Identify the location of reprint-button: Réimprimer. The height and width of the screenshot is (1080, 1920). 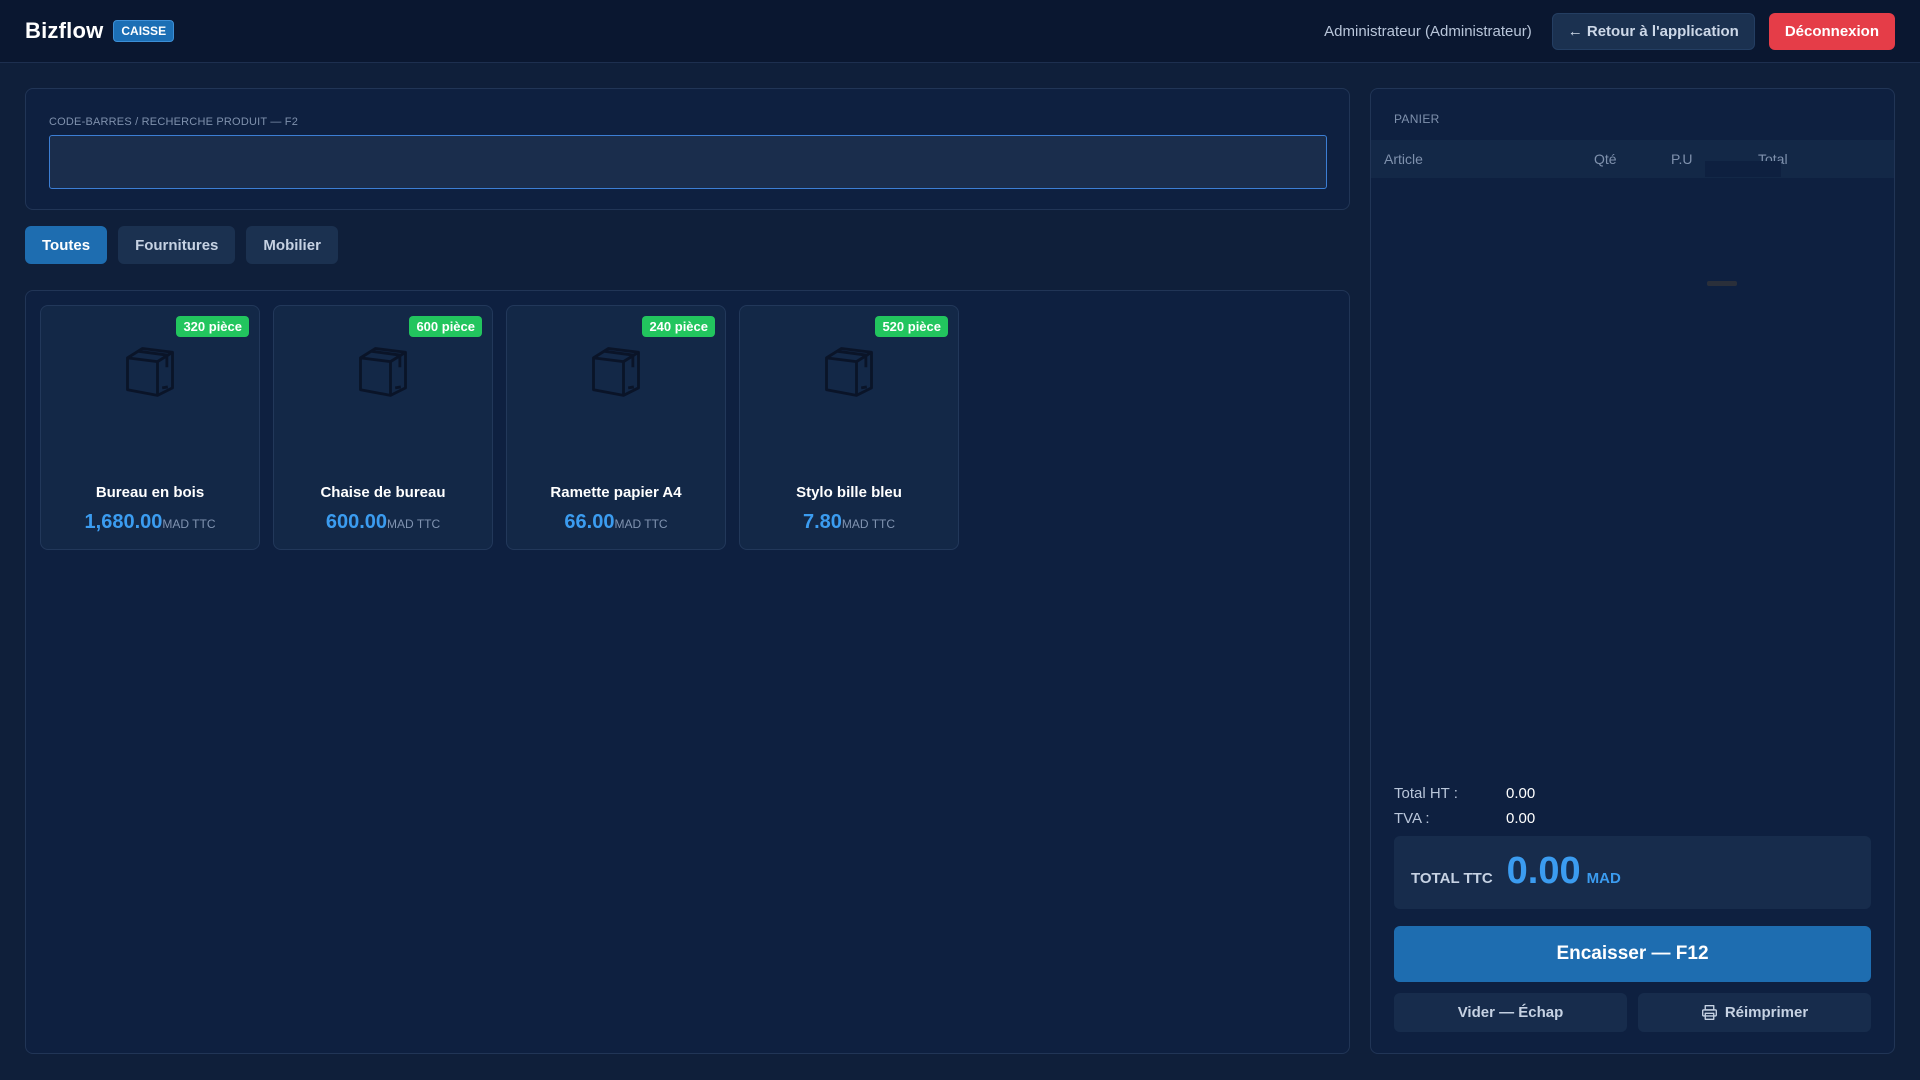
(1754, 1012).